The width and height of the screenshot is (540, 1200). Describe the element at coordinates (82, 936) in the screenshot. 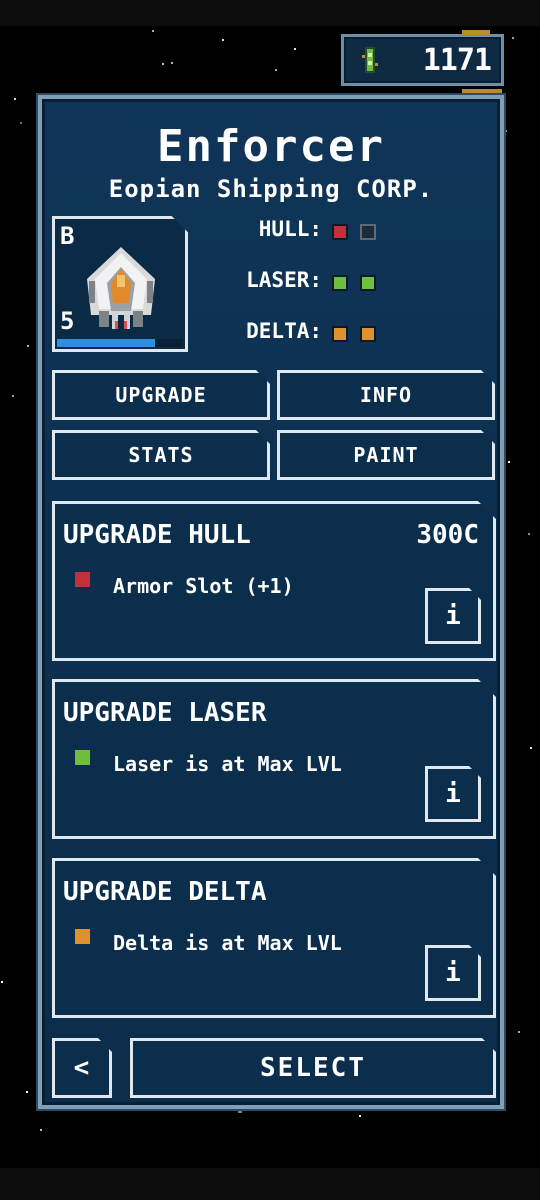

I see `delta-indicator-icon` at that location.